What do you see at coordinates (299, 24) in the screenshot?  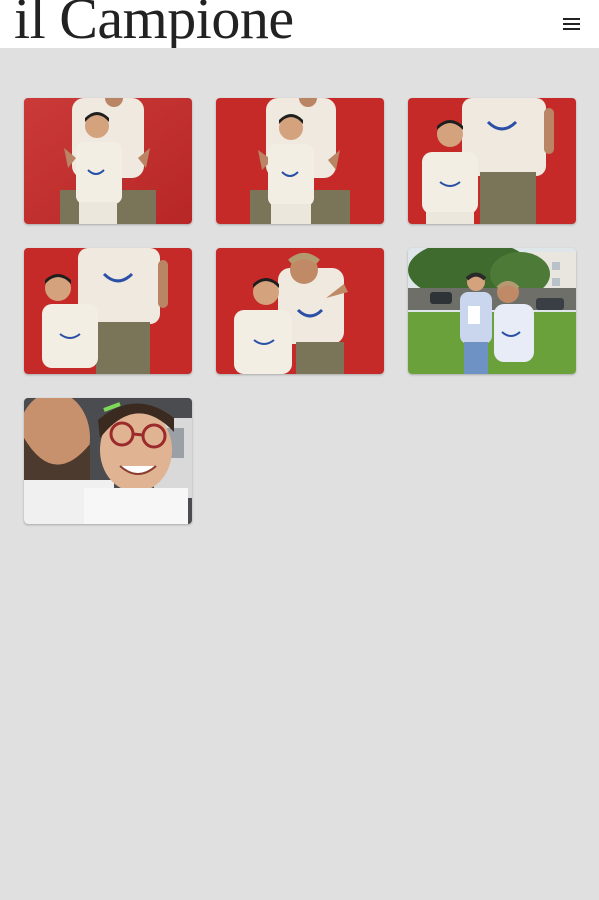 I see `site-header: il Campione` at bounding box center [299, 24].